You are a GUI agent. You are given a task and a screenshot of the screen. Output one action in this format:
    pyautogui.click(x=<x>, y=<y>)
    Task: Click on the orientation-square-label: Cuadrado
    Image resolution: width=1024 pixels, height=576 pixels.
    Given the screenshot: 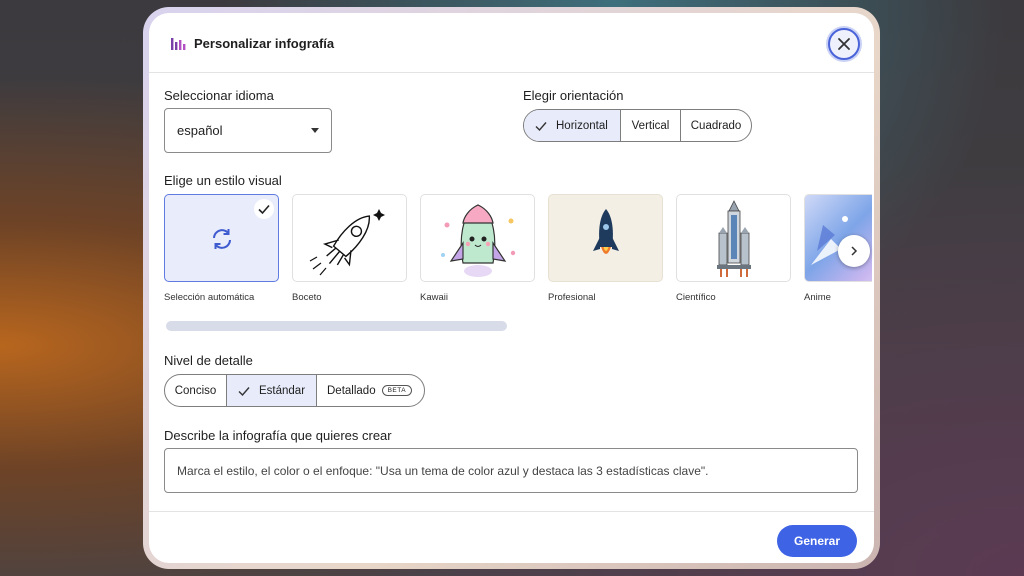 What is the action you would take?
    pyautogui.click(x=716, y=125)
    